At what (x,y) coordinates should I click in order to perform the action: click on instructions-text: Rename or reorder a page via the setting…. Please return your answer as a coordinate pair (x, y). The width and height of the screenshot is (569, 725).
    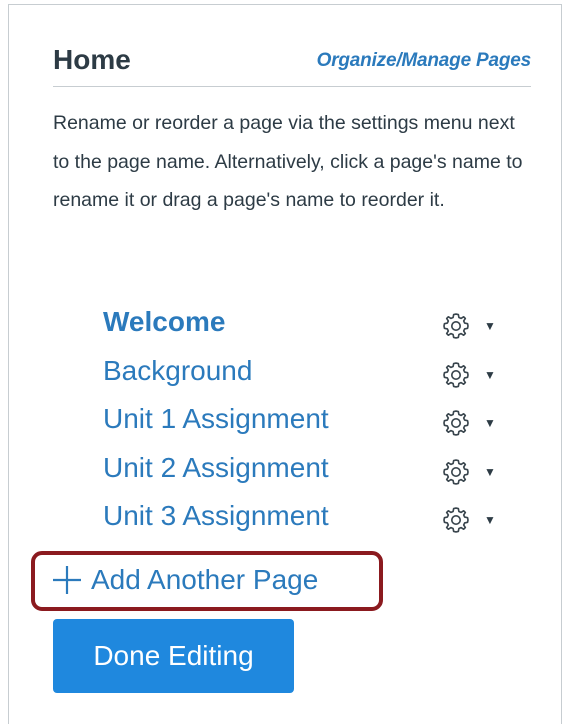
    Looking at the image, I should click on (288, 161).